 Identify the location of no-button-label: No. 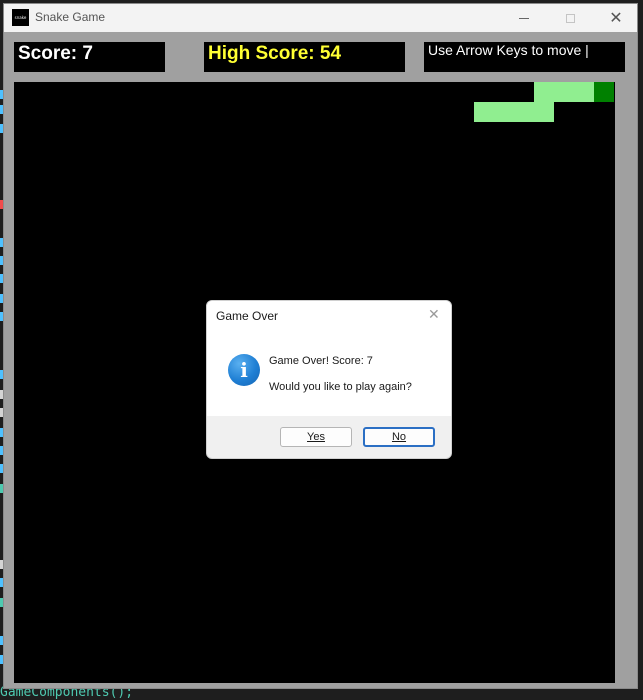
(399, 437).